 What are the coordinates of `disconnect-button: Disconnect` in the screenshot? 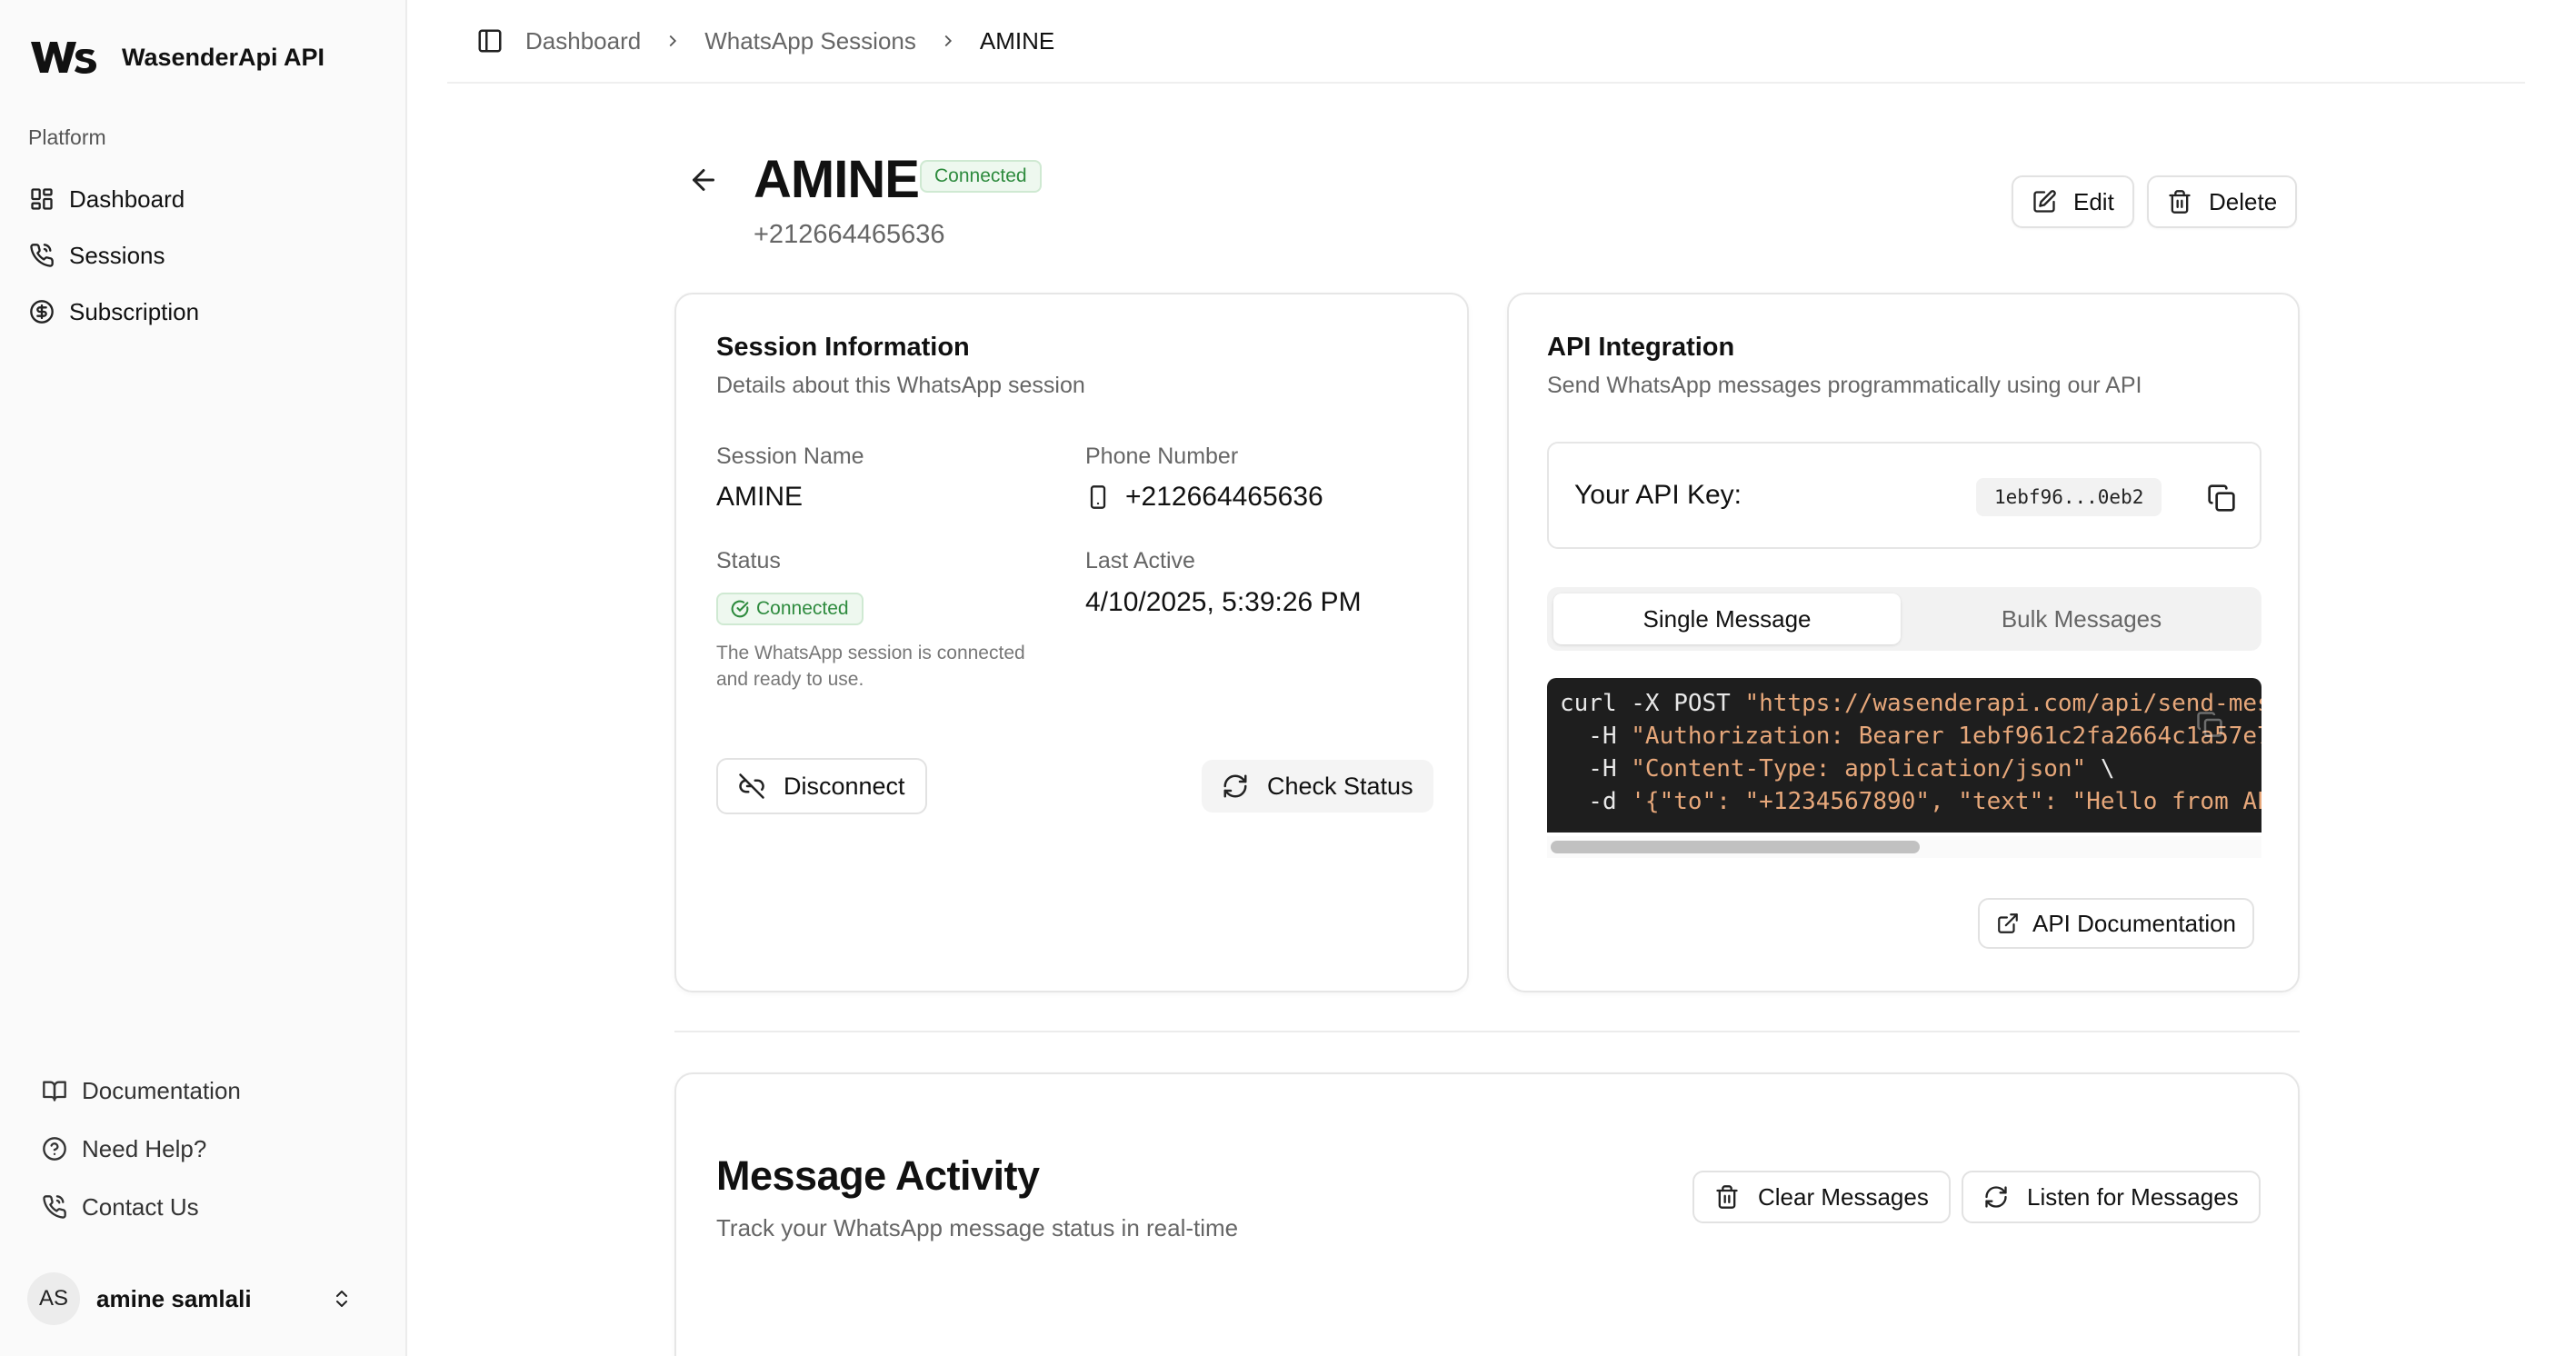 It's located at (821, 786).